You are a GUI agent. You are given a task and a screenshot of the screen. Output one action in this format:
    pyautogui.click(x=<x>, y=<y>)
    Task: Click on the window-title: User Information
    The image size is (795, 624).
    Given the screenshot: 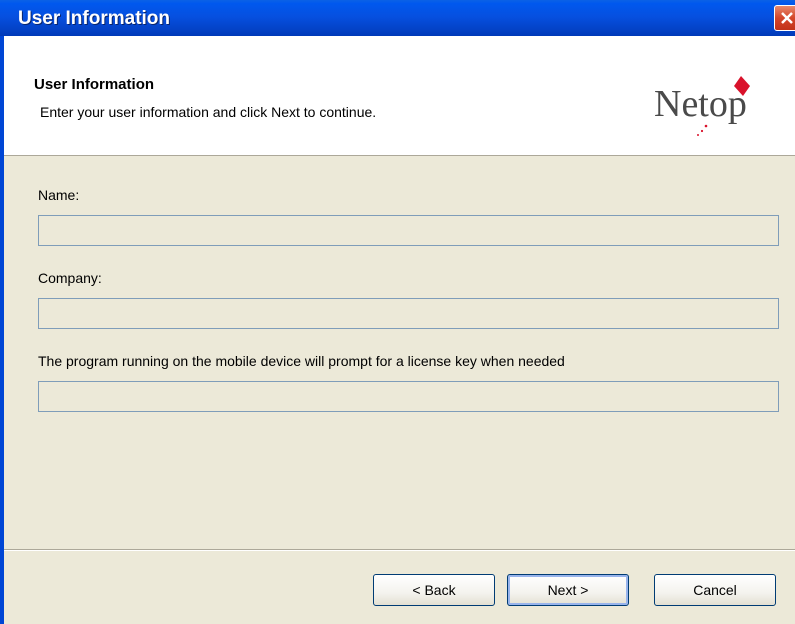 What is the action you would take?
    pyautogui.click(x=94, y=18)
    